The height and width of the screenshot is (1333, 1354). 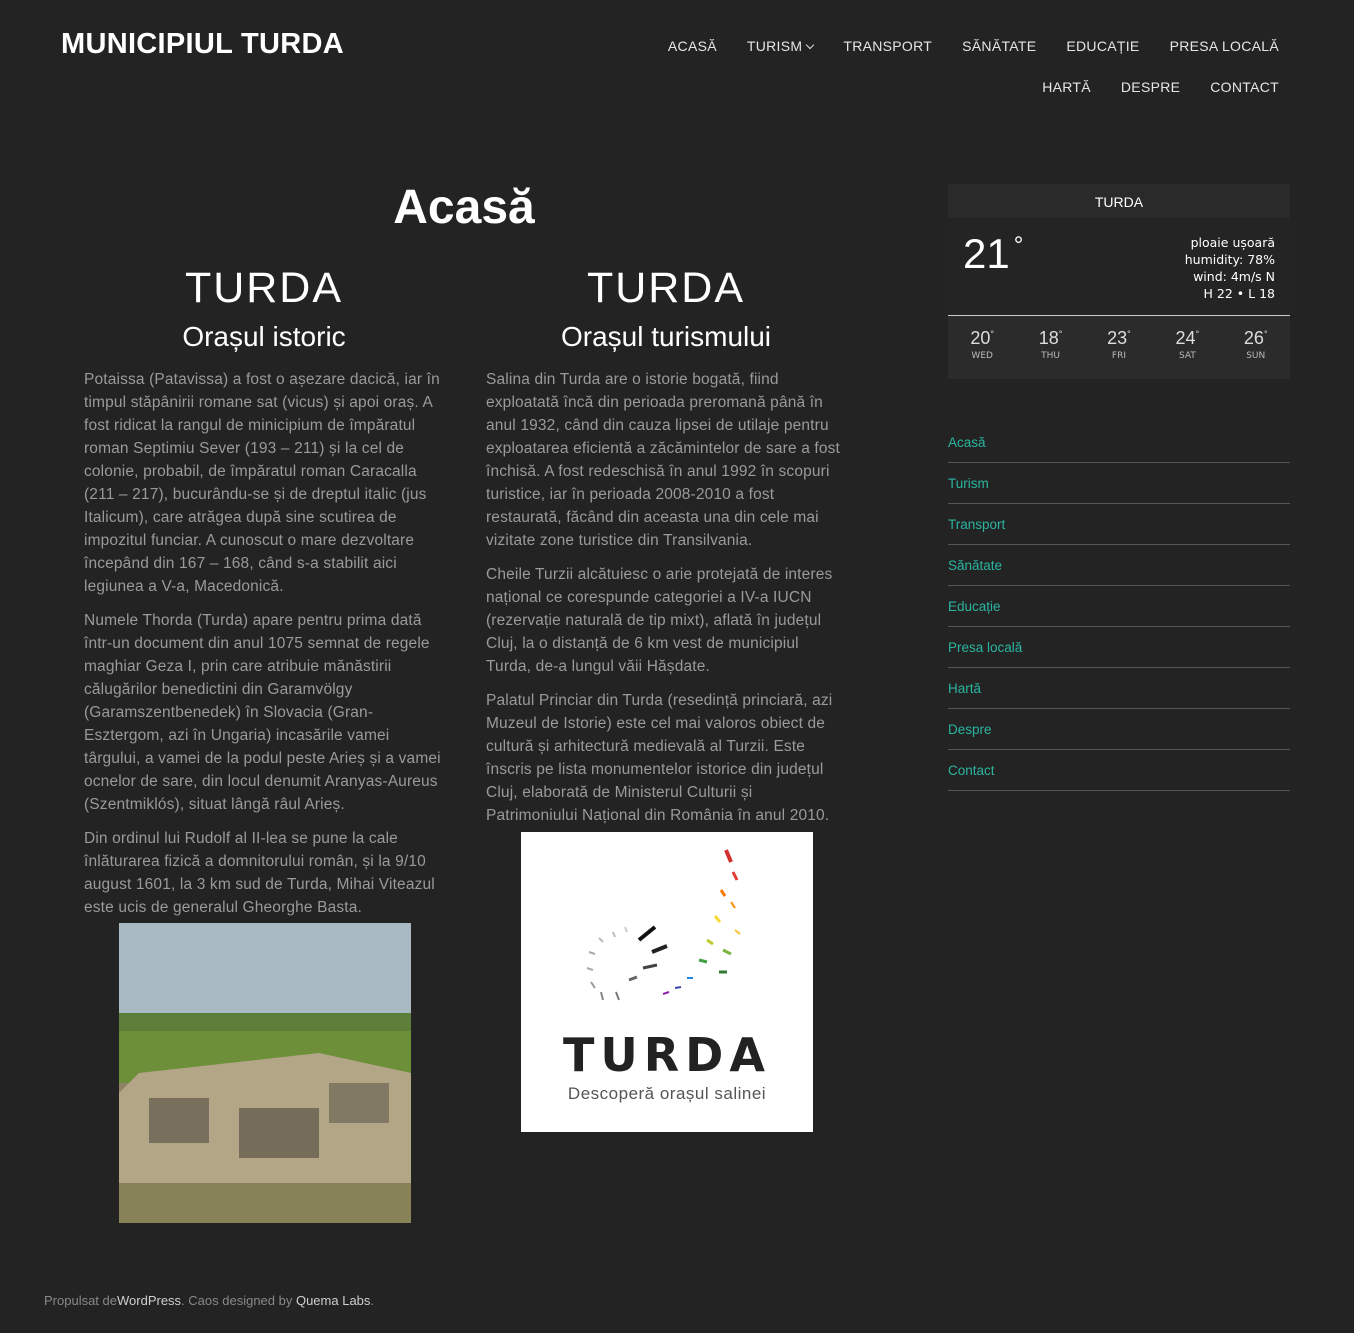 I want to click on nav-item-acasa: ACASĂ, so click(x=692, y=46).